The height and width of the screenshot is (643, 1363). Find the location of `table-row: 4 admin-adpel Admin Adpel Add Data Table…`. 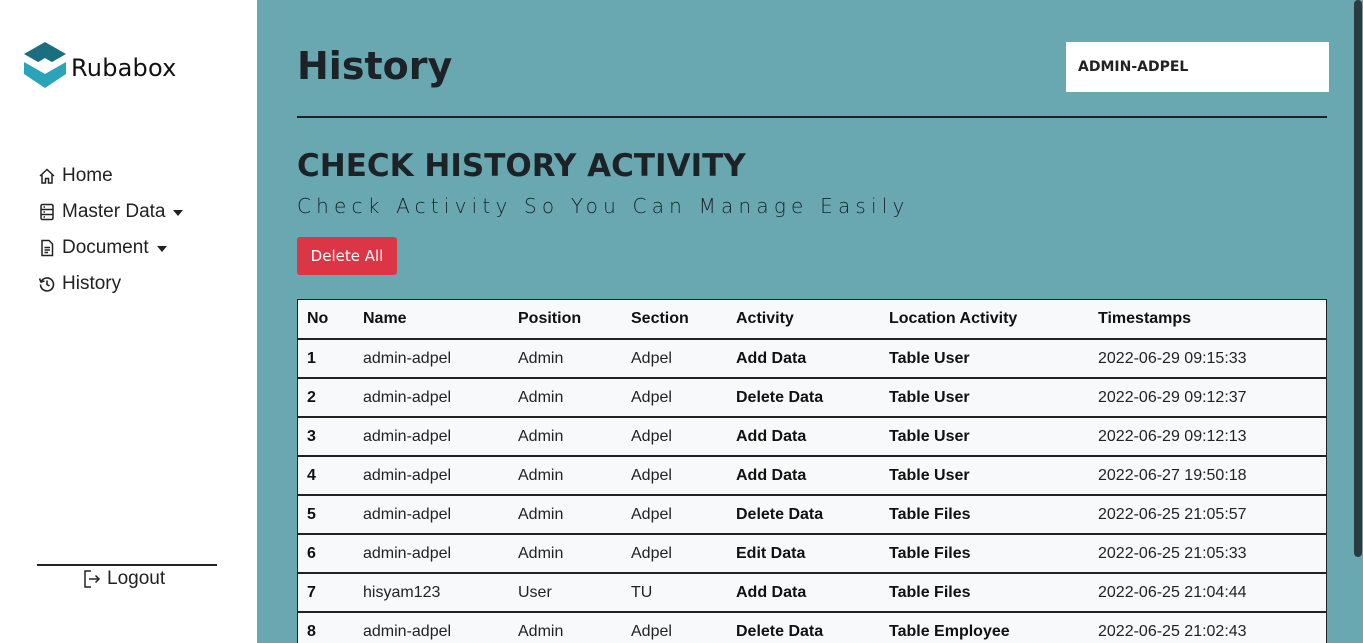

table-row: 4 admin-adpel Admin Adpel Add Data Table… is located at coordinates (812, 476).